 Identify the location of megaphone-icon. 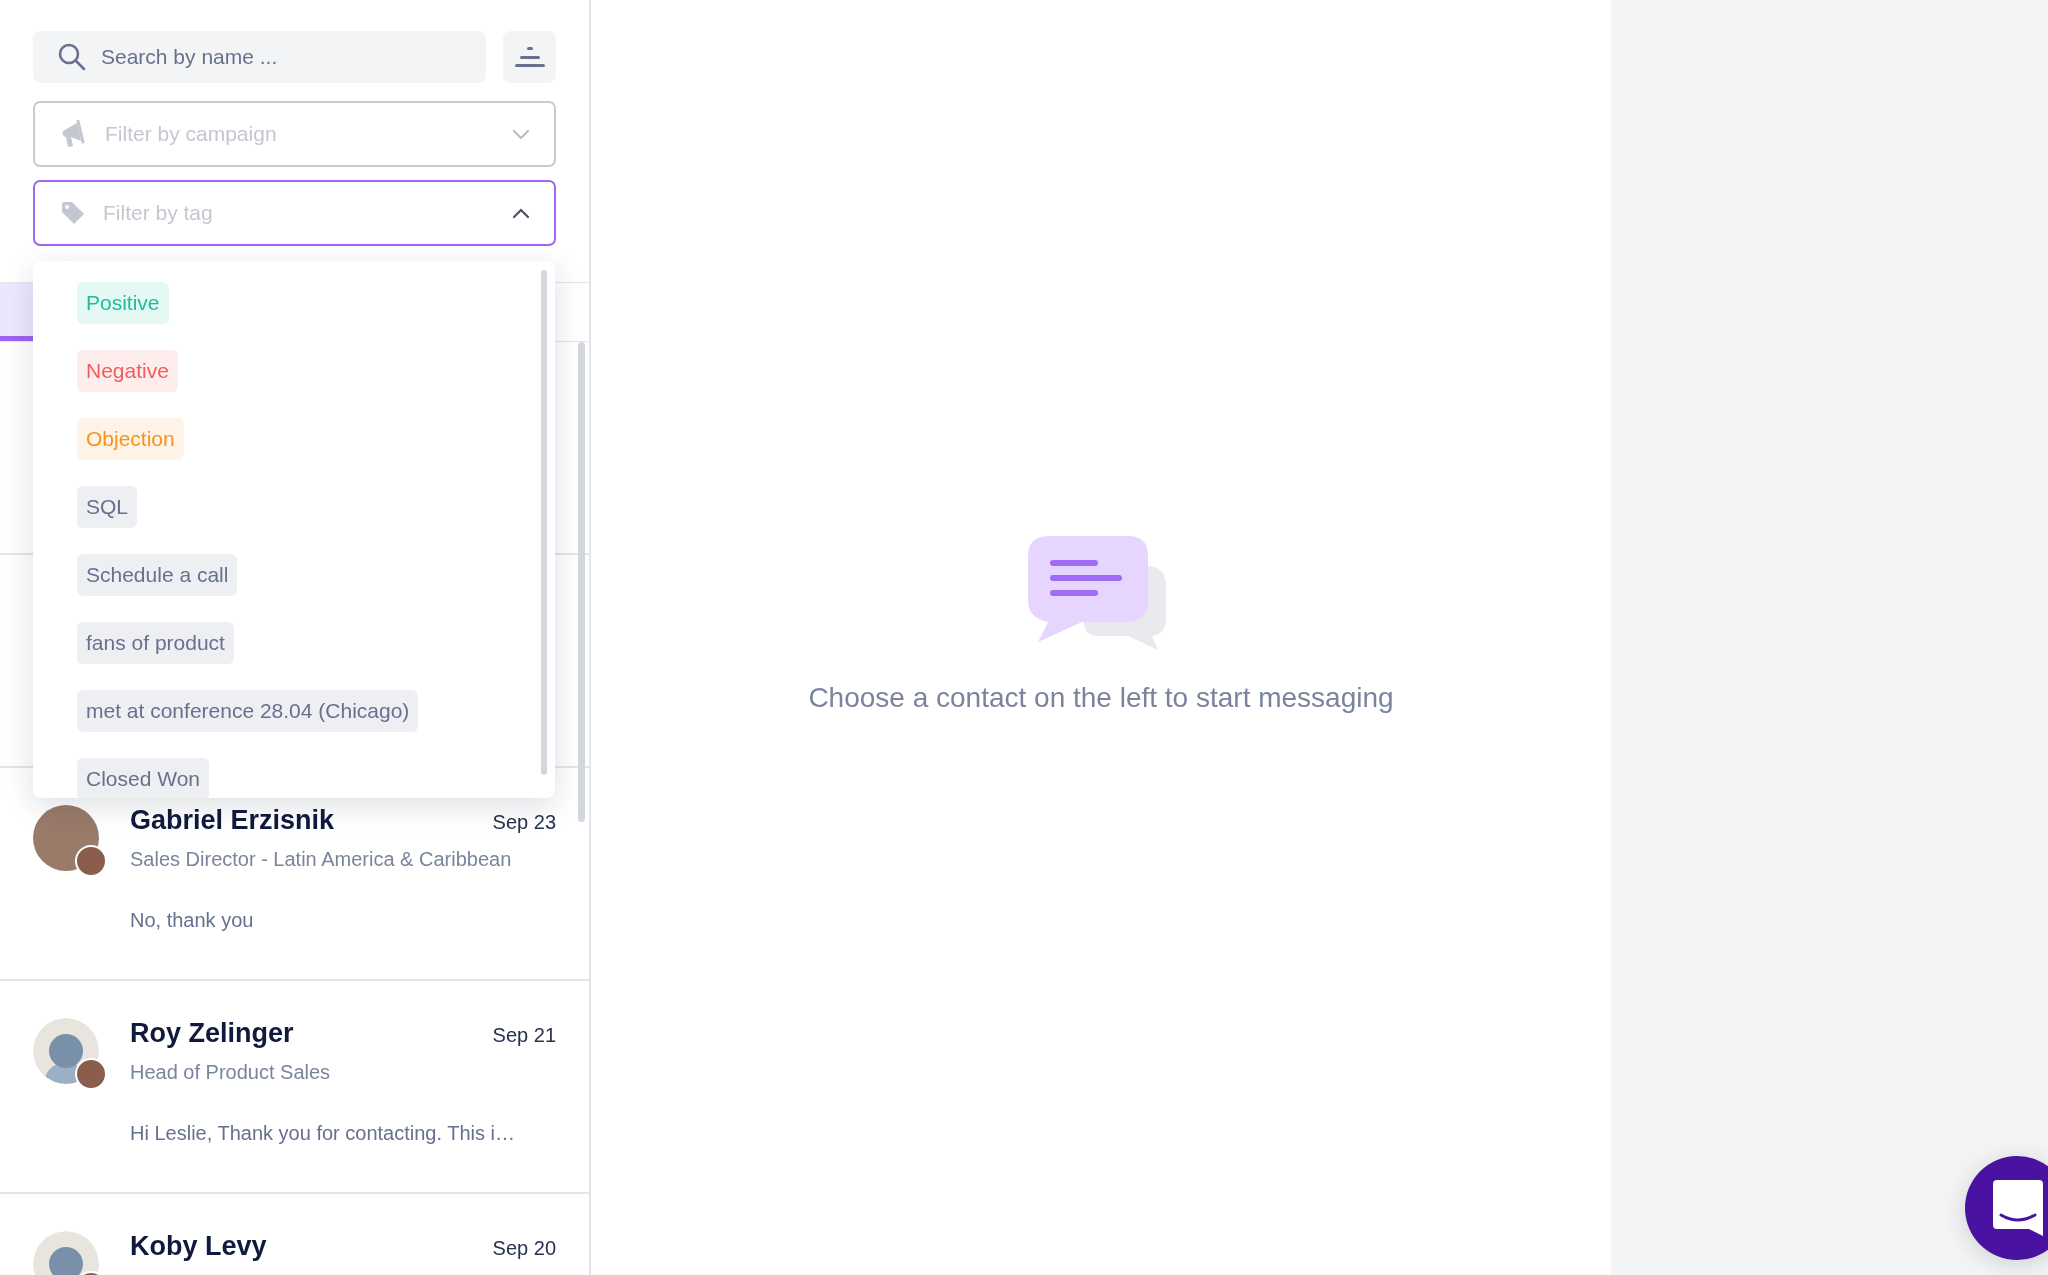
(74, 134).